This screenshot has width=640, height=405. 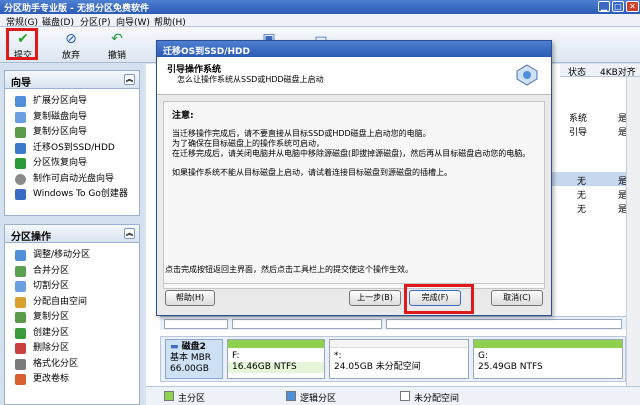 I want to click on col-status: 状态, so click(x=577, y=71).